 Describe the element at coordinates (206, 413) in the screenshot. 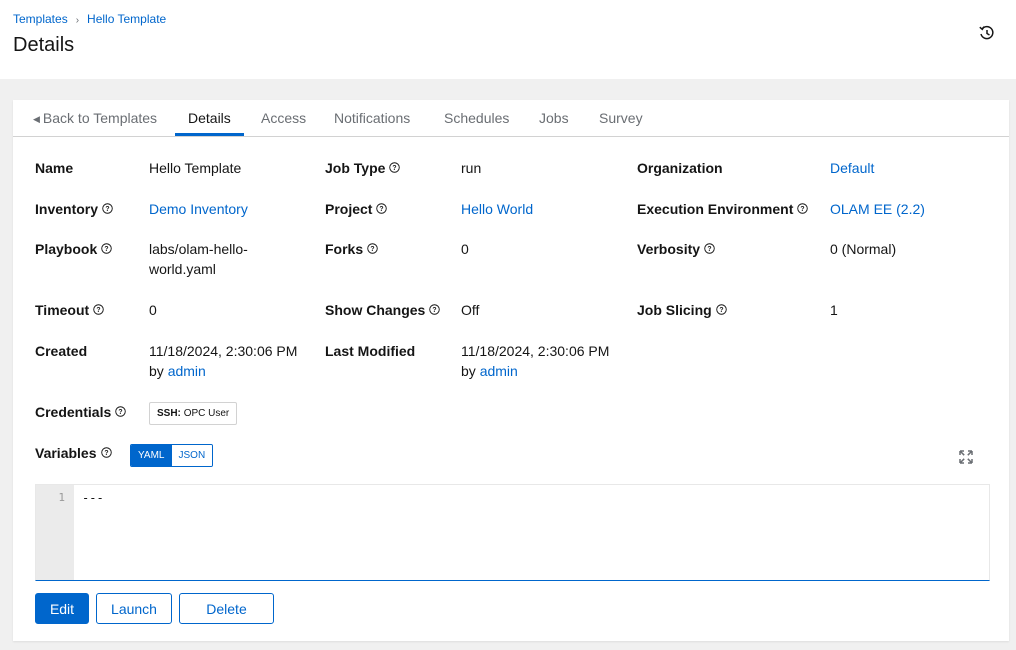

I see `credential-name: OPC User` at that location.